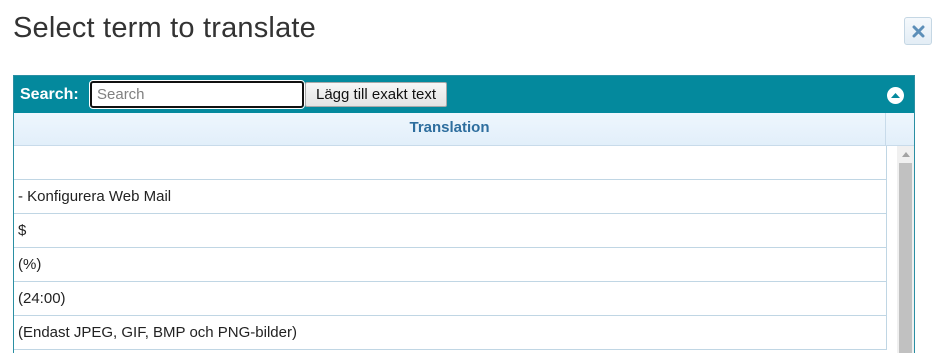 This screenshot has height=353, width=938. Describe the element at coordinates (906, 154) in the screenshot. I see `scroll-up-arrow-icon` at that location.